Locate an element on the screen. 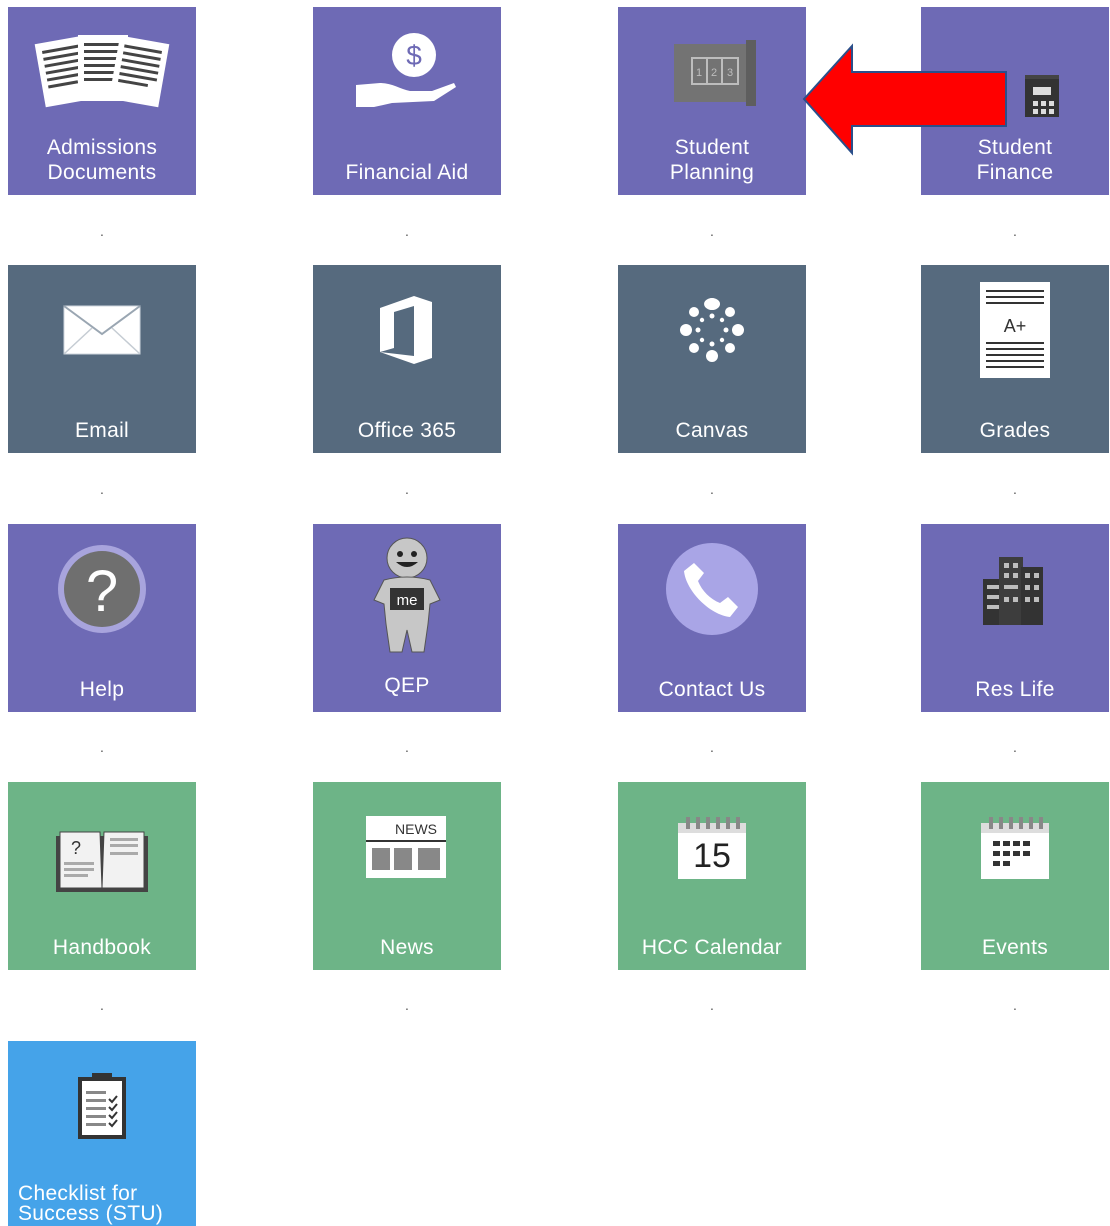  tile-email: Email is located at coordinates (102, 359).